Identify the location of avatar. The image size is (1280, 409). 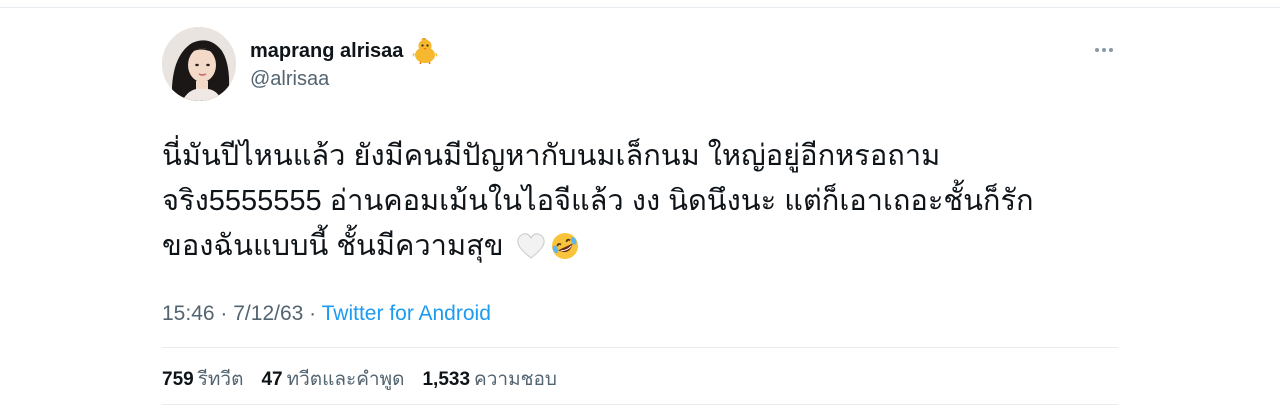
(199, 64).